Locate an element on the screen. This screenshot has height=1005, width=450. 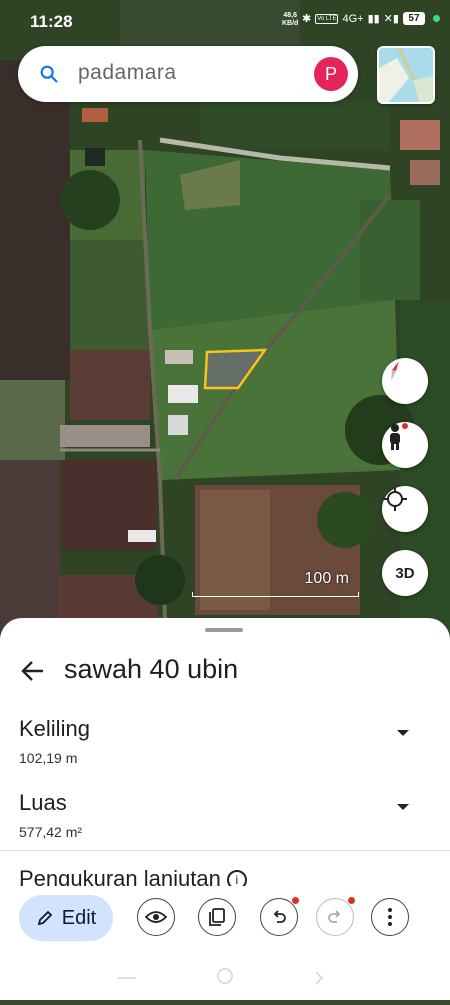
privacy-dot-icon is located at coordinates (436, 18).